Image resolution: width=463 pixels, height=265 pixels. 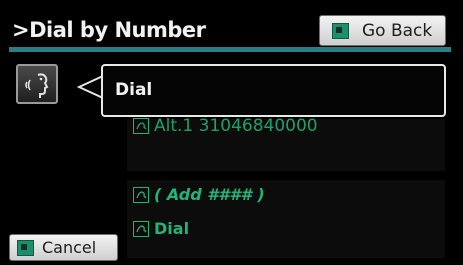 I want to click on list-item-label: ( Add #### ), so click(x=209, y=194).